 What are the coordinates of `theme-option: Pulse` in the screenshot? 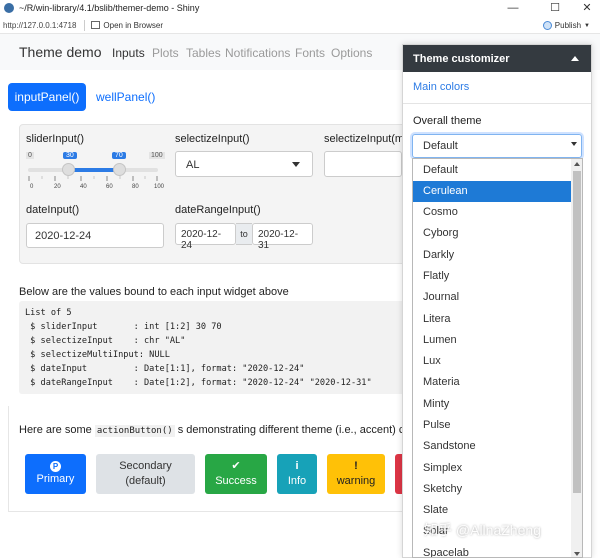 It's located at (492, 425).